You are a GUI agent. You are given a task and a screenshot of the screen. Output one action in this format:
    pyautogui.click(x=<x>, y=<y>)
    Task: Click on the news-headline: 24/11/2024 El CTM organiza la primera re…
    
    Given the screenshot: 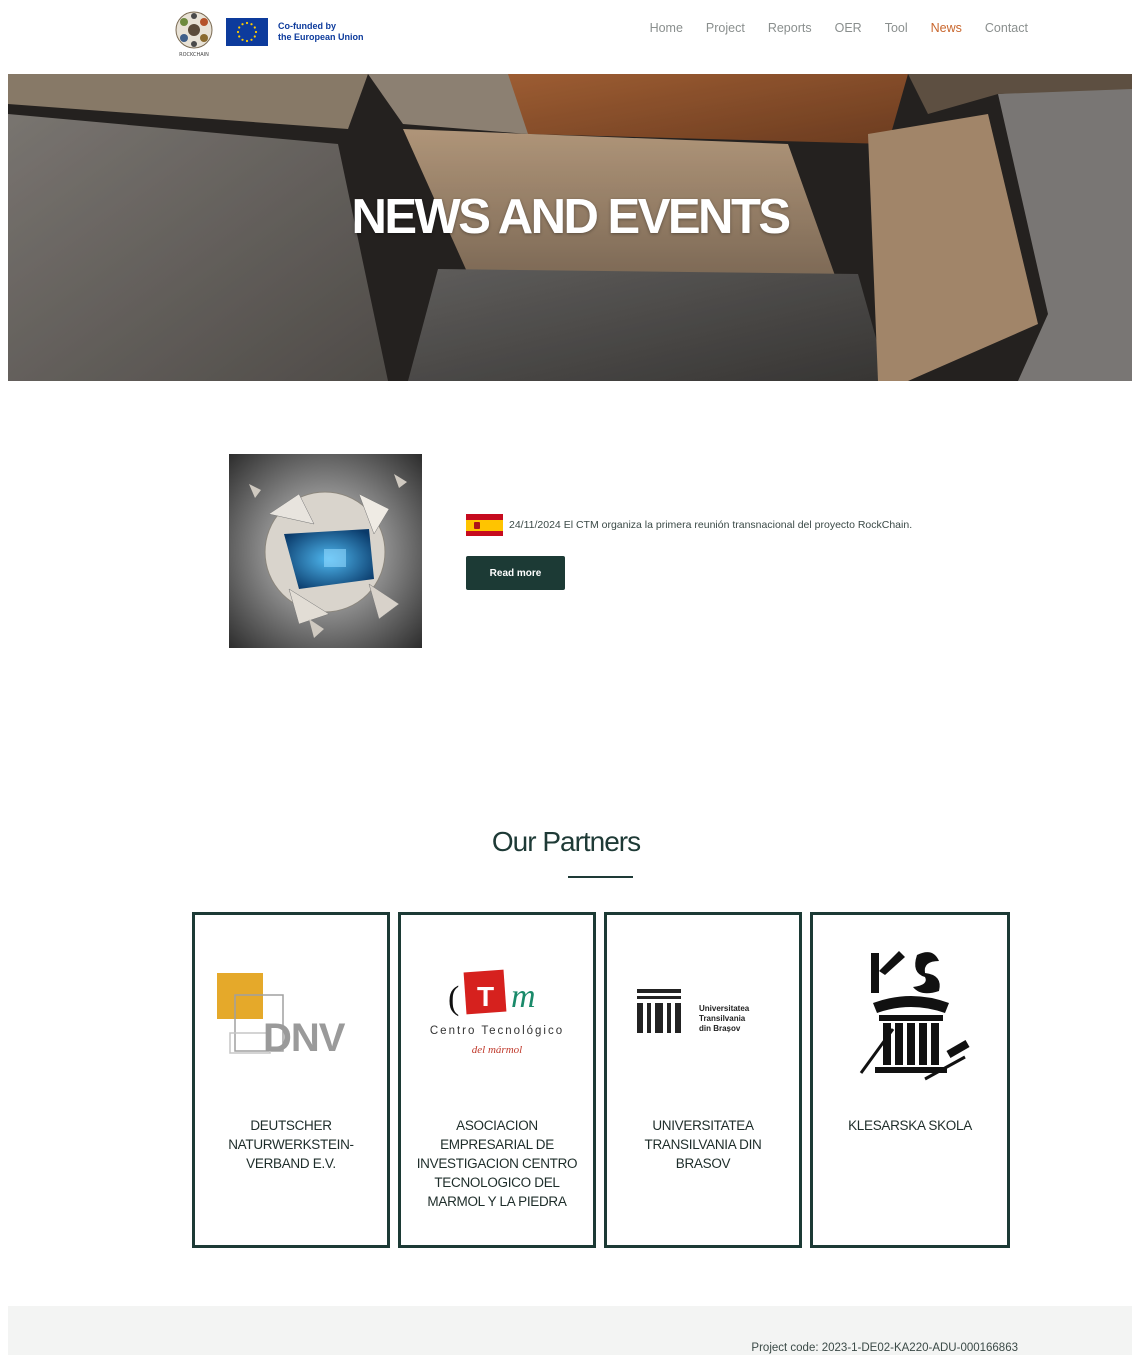 What is the action you would take?
    pyautogui.click(x=710, y=525)
    